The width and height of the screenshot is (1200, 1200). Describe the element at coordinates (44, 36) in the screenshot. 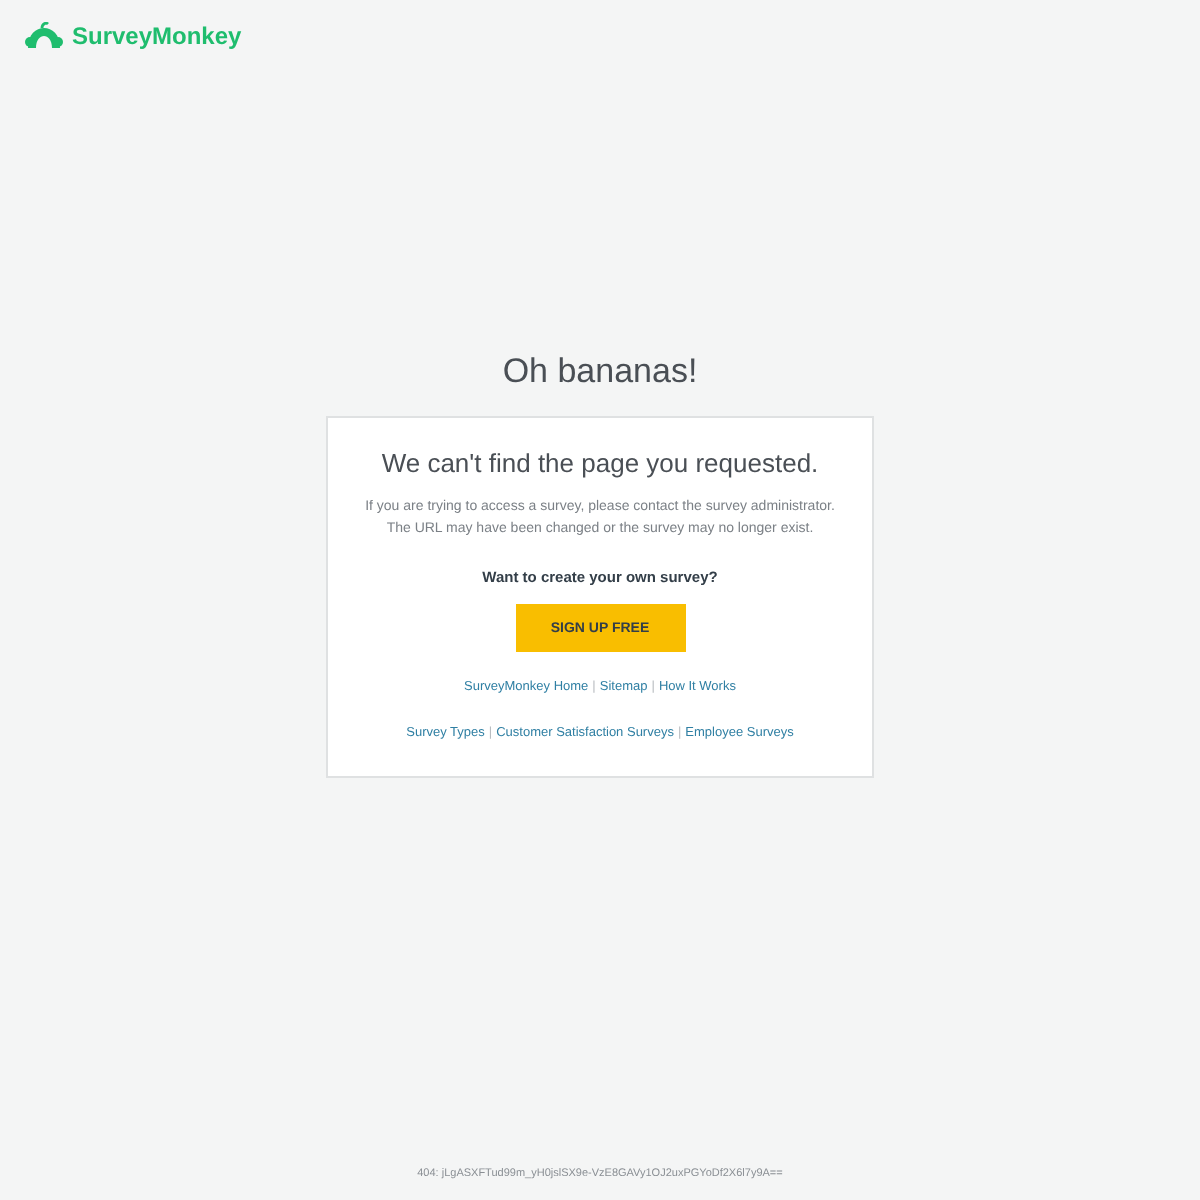

I see `logo-icon` at that location.